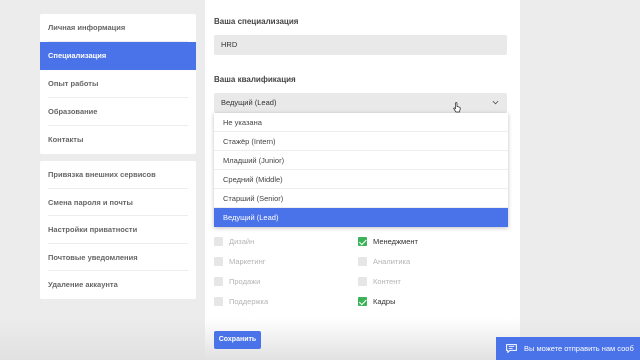 This screenshot has height=360, width=640. What do you see at coordinates (387, 281) in the screenshot?
I see `skill-label: Контент` at bounding box center [387, 281].